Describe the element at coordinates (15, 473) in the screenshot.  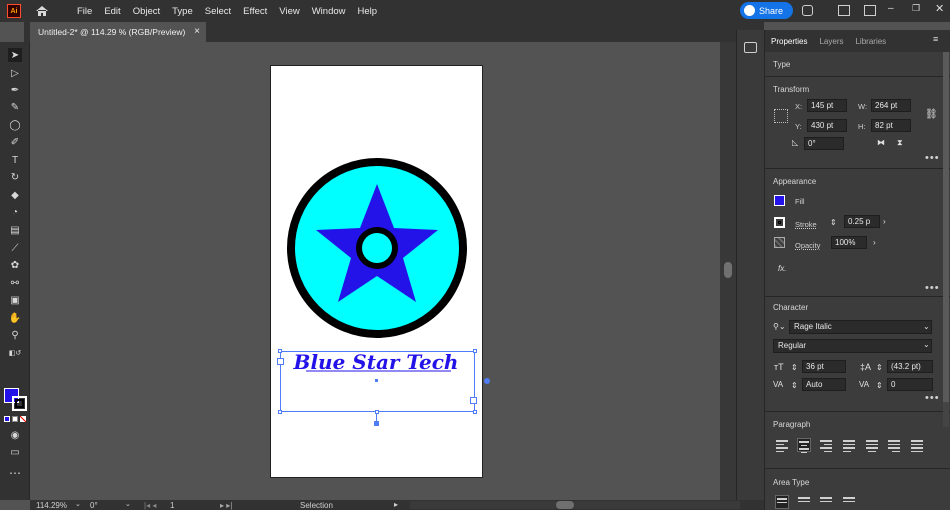
I see `edit-toolbar-icon: ⋯` at that location.